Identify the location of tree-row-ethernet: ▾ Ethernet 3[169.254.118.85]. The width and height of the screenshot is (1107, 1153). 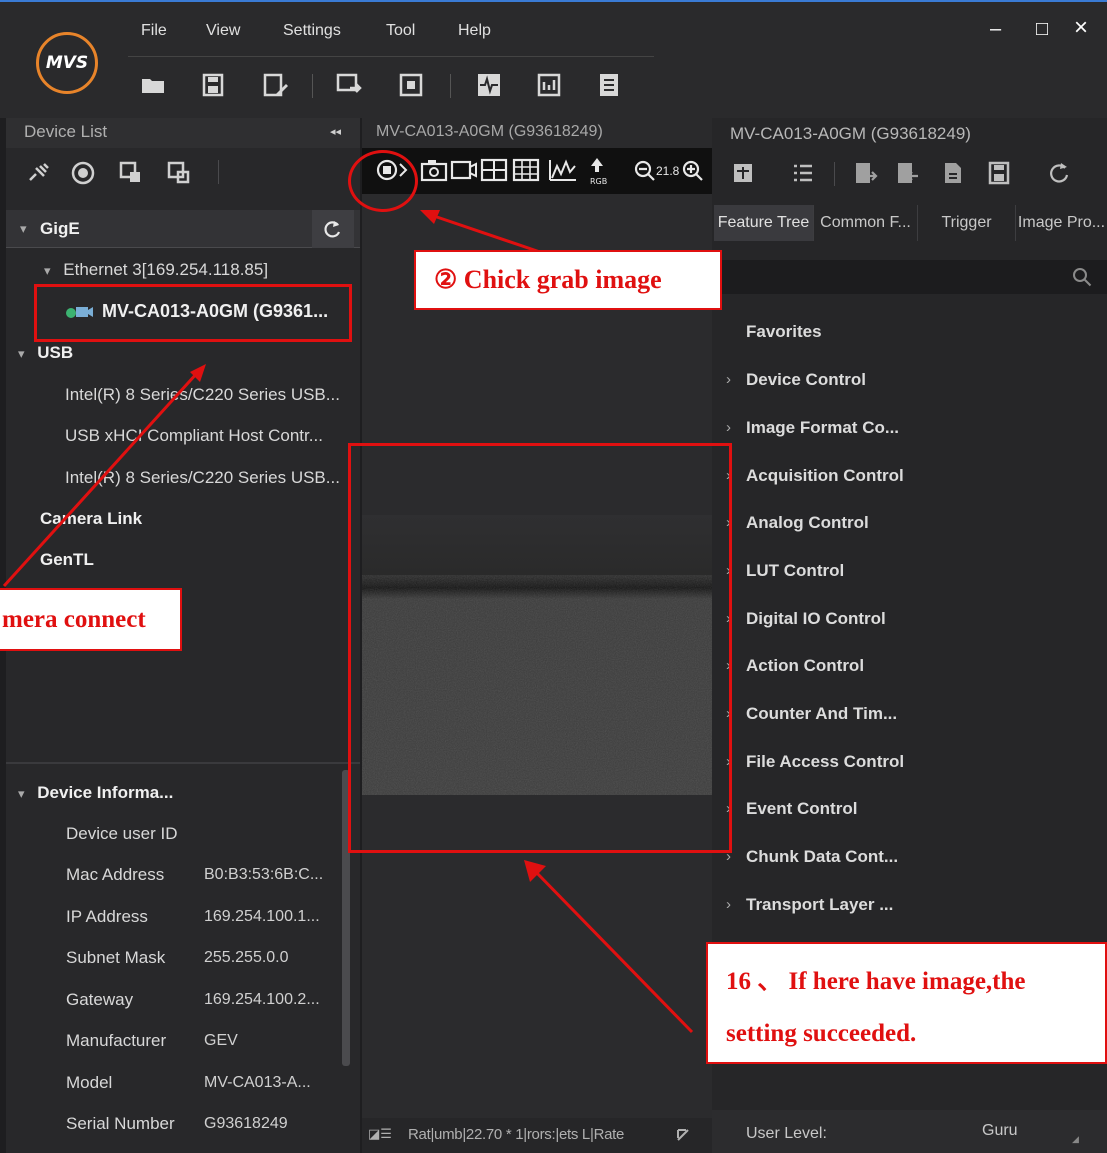
(156, 270).